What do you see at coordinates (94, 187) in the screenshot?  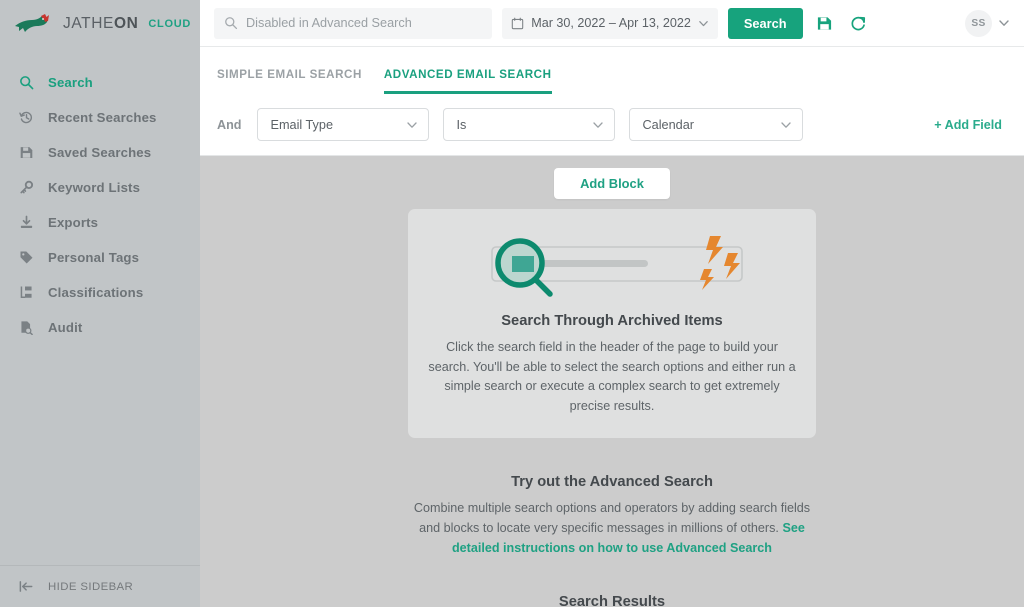 I see `sidebar-item-label: Keyword Lists` at bounding box center [94, 187].